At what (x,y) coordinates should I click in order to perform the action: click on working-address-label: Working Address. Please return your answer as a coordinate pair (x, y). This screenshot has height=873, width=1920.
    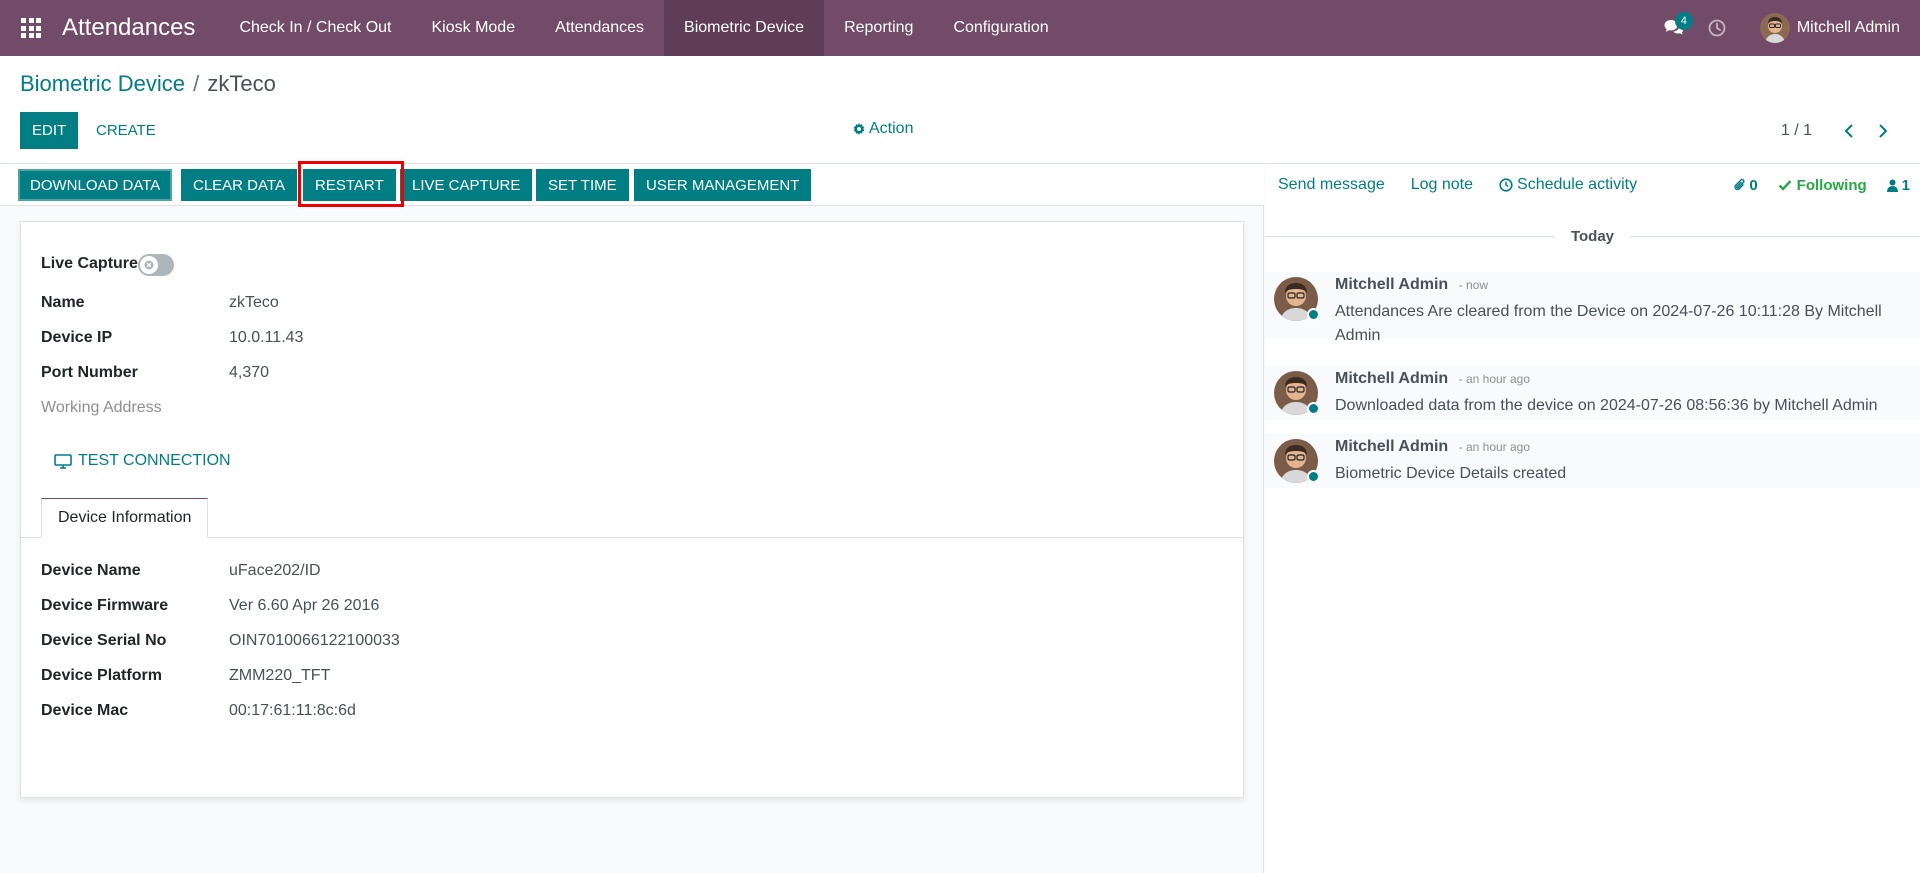
    Looking at the image, I should click on (101, 407).